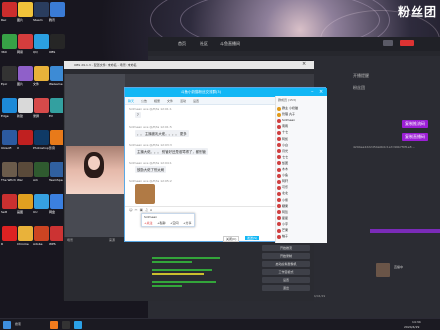 Image resolution: width=440 pixels, height=330 pixels. Describe the element at coordinates (182, 44) in the screenshot. I see `nav-home: 首页` at that location.